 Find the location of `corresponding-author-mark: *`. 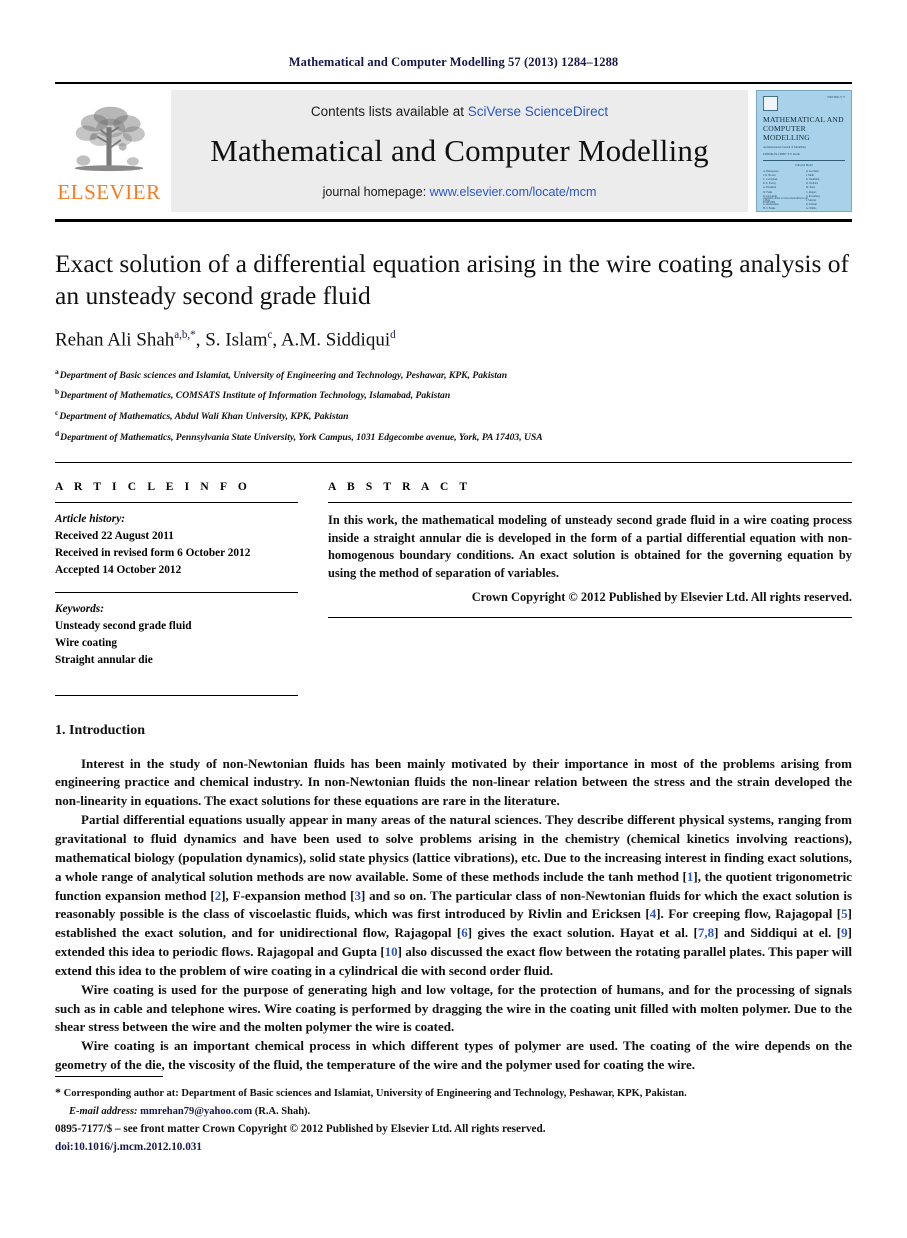

corresponding-author-mark: * is located at coordinates (58, 1092).